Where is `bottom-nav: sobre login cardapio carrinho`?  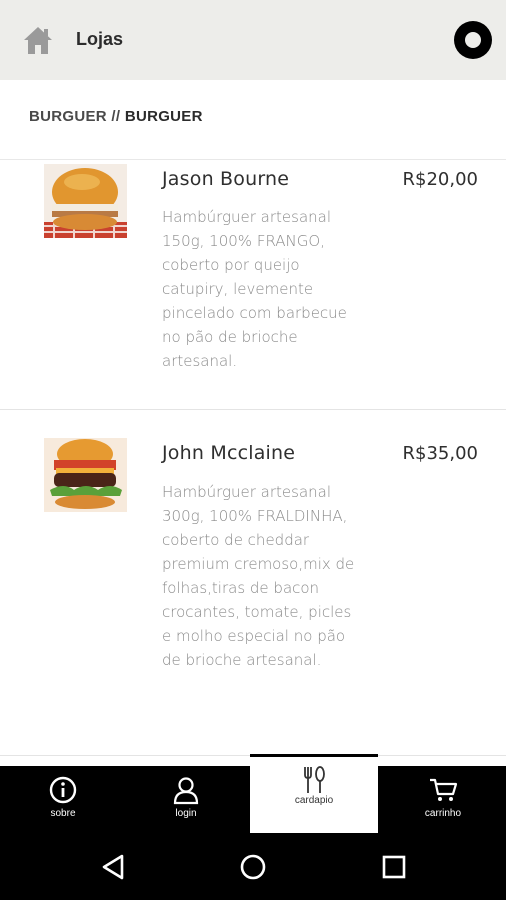 bottom-nav: sobre login cardapio carrinho is located at coordinates (253, 794).